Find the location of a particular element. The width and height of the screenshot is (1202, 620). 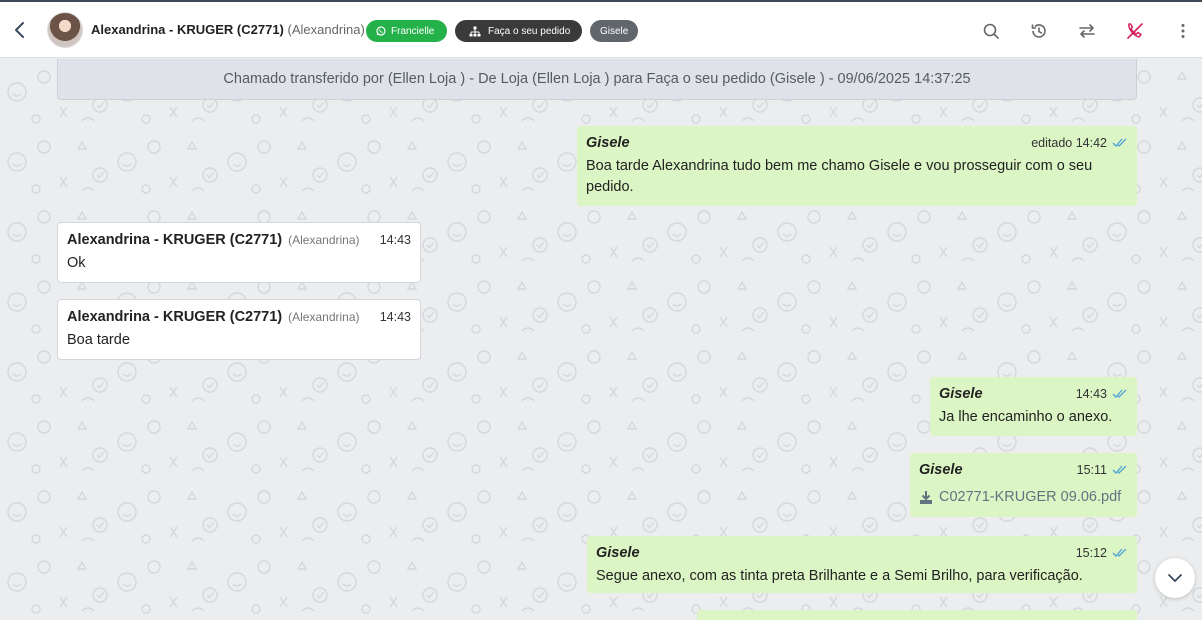

agent-tag-label: Gisele is located at coordinates (614, 31).